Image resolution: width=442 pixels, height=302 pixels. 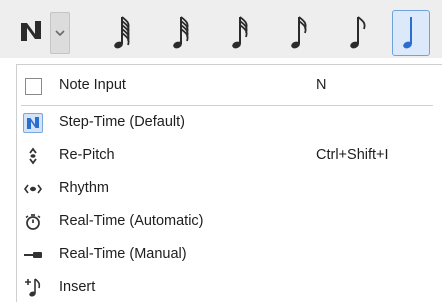 What do you see at coordinates (229, 286) in the screenshot?
I see `menu-item-insert: Insert` at bounding box center [229, 286].